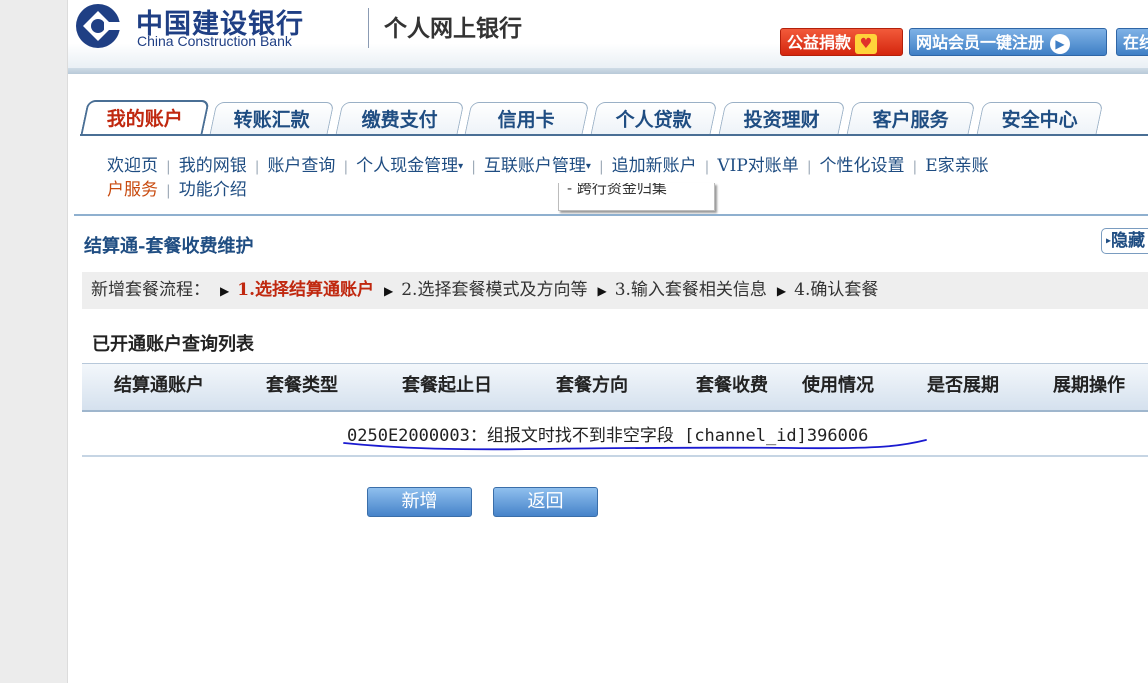  Describe the element at coordinates (635, 445) in the screenshot. I see `handwritten-underline` at that location.